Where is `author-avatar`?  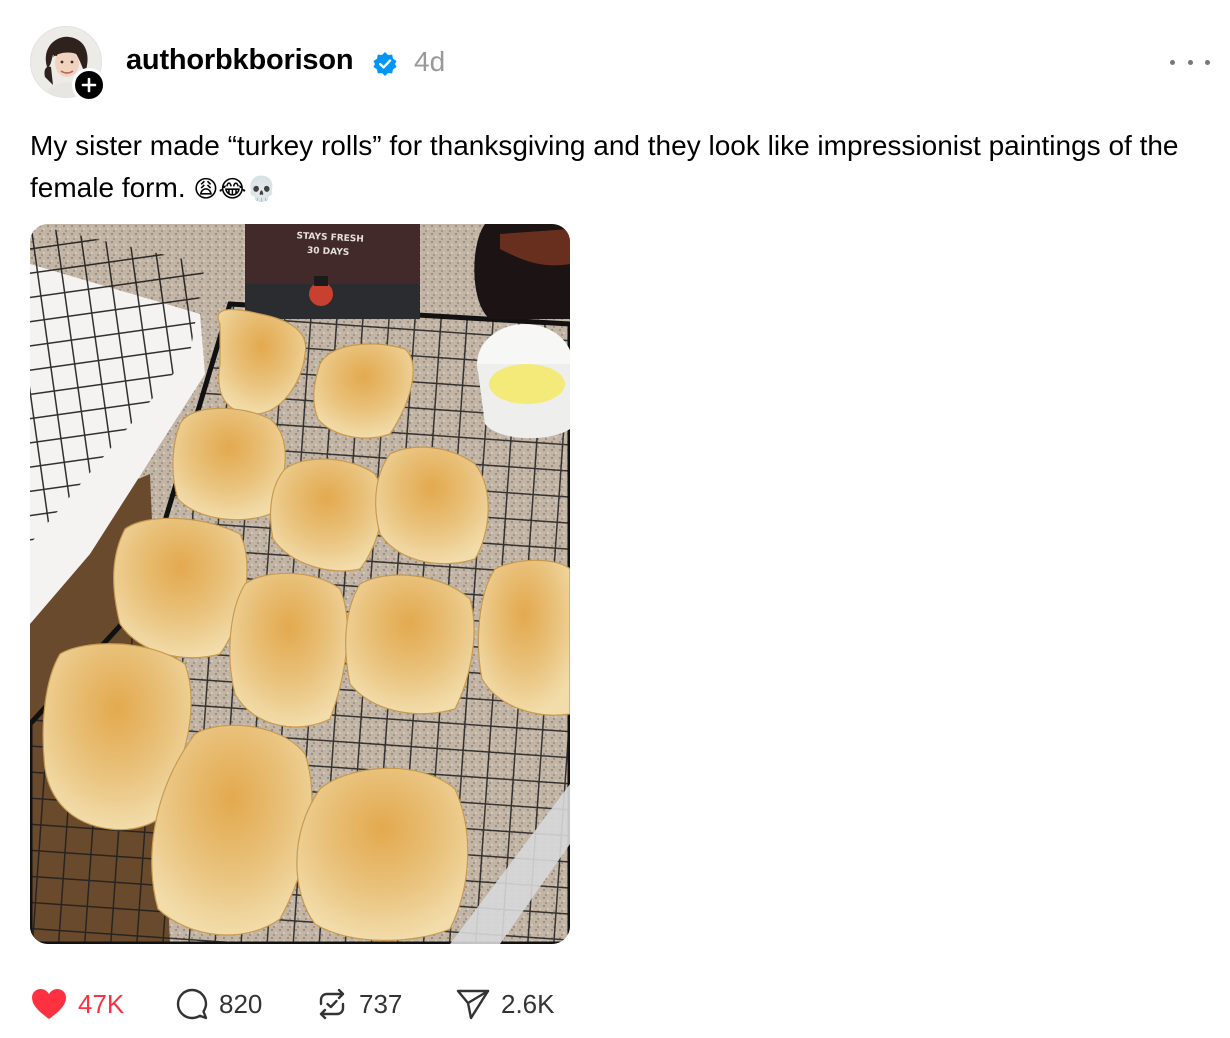
author-avatar is located at coordinates (68, 64).